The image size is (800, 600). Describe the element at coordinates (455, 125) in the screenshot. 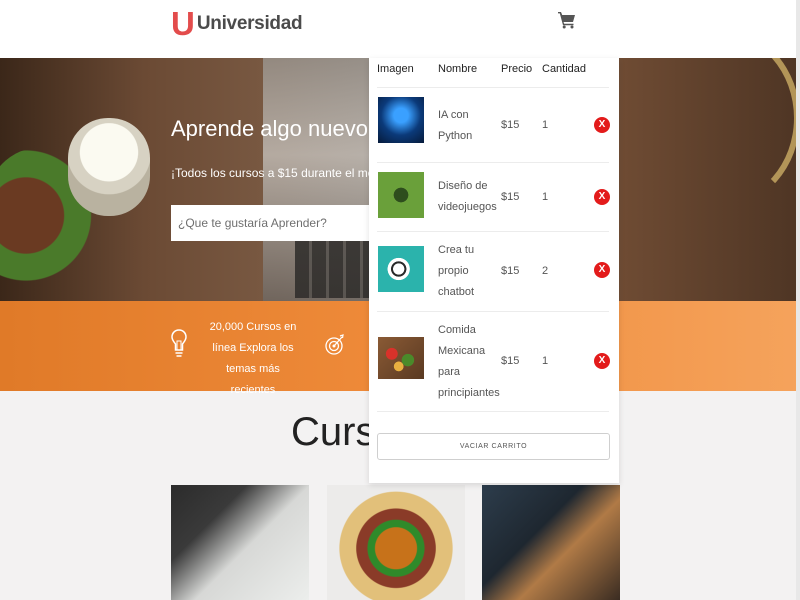

I see `cart-item-name: IA con Python` at that location.